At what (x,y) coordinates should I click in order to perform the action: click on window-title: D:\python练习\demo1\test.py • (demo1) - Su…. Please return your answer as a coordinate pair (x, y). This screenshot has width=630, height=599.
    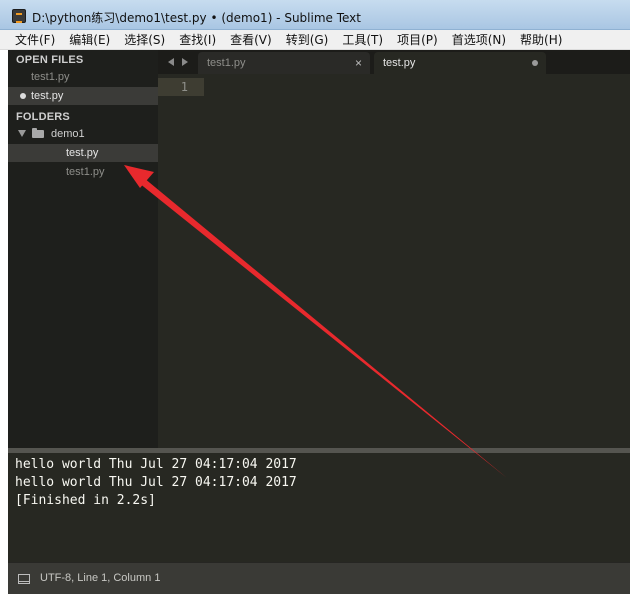
    Looking at the image, I should click on (196, 18).